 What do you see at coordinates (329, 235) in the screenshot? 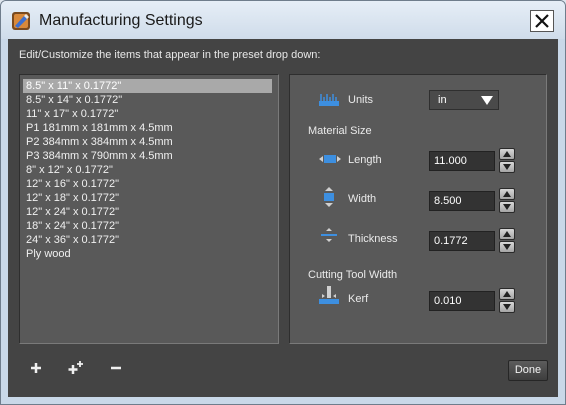
I see `thickness-icon` at bounding box center [329, 235].